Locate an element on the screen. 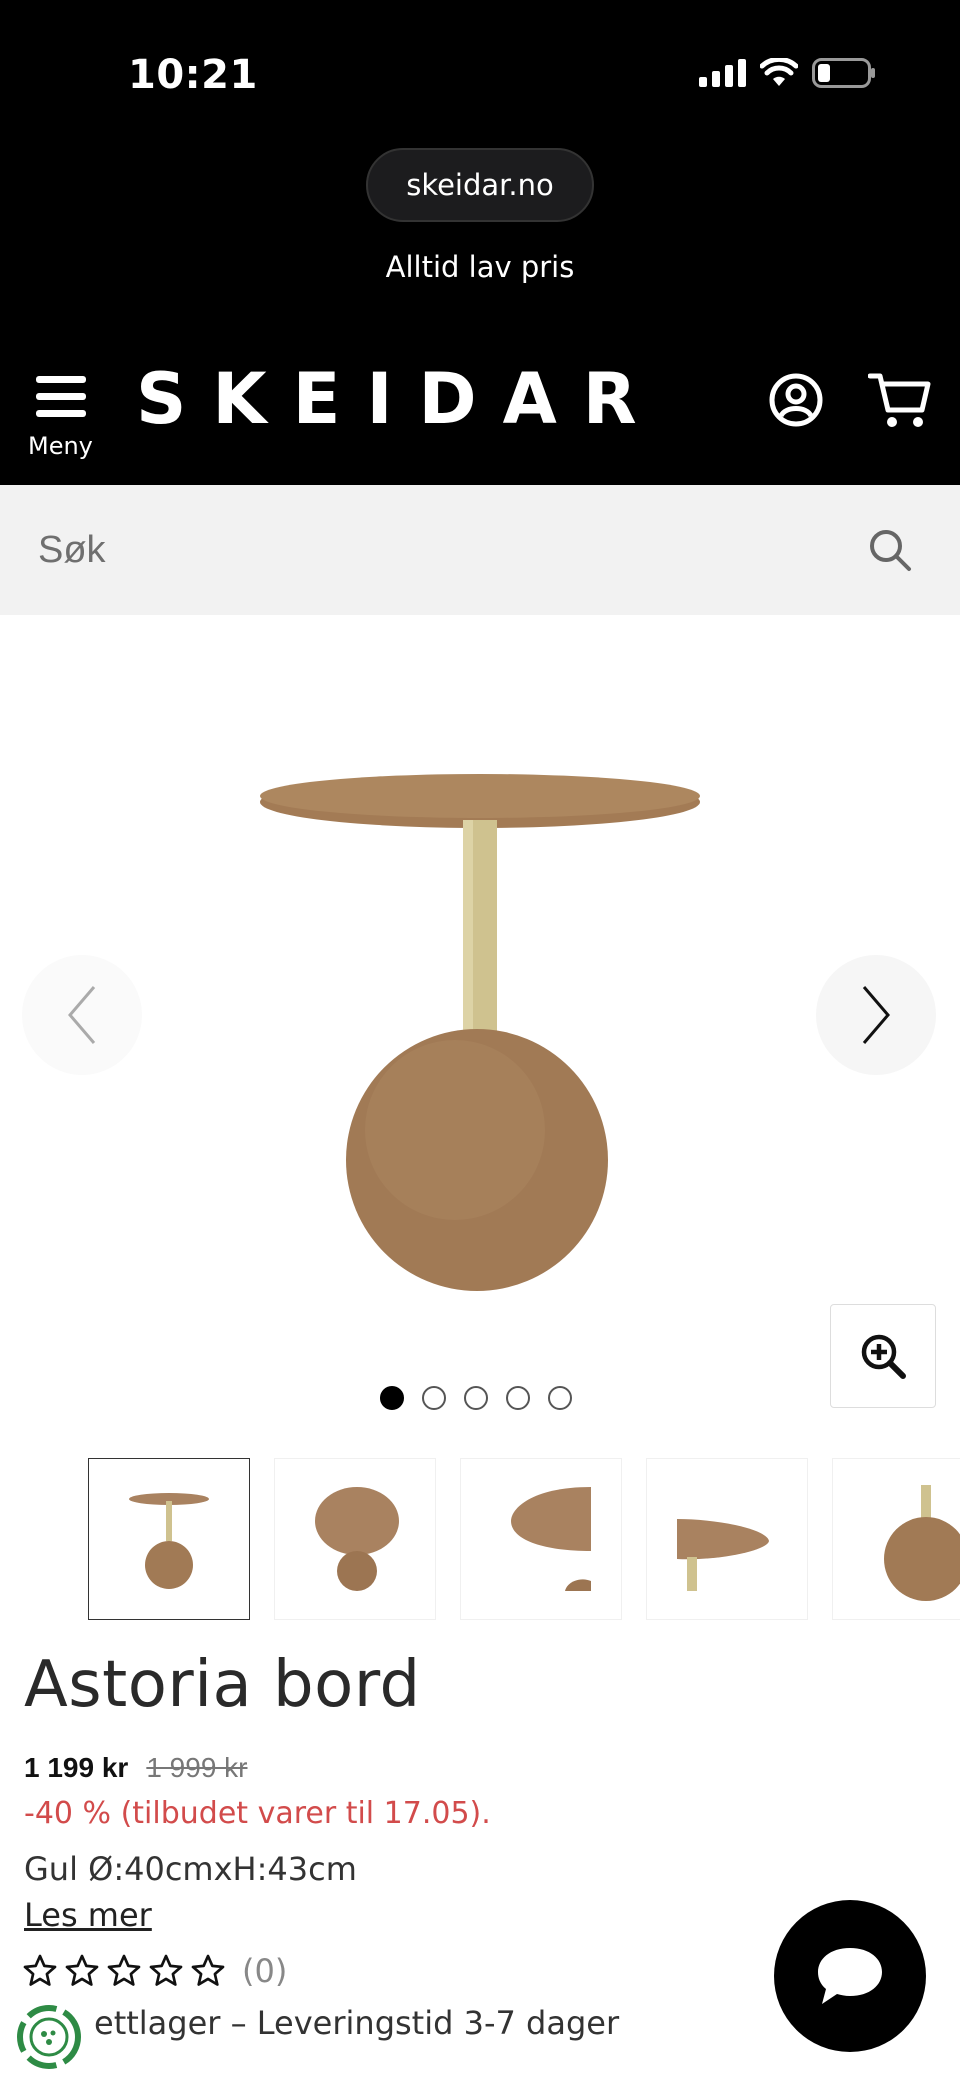  review-count: (0) is located at coordinates (265, 1971).